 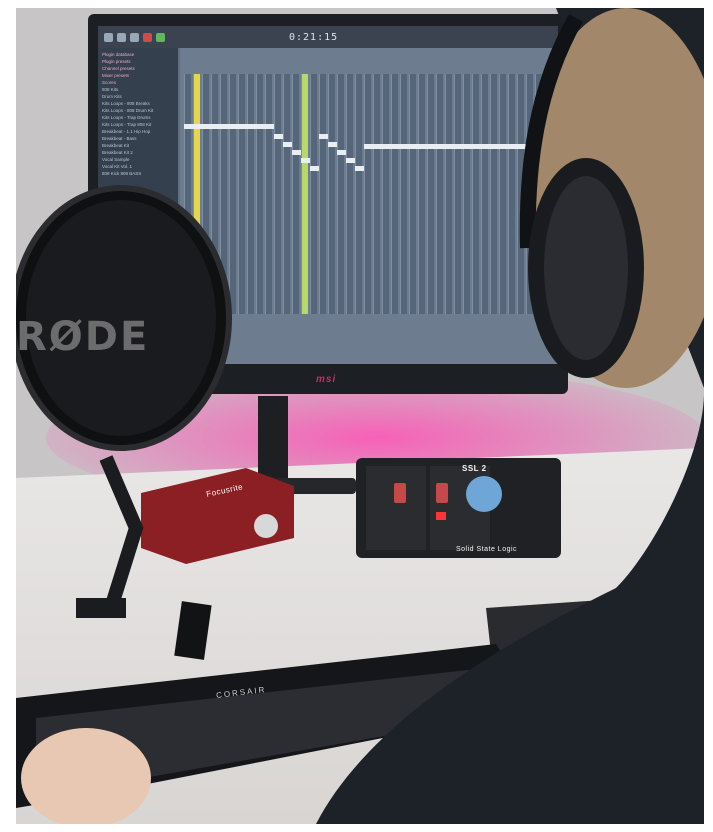 I want to click on ssl-logo: SSL 2, so click(x=474, y=468).